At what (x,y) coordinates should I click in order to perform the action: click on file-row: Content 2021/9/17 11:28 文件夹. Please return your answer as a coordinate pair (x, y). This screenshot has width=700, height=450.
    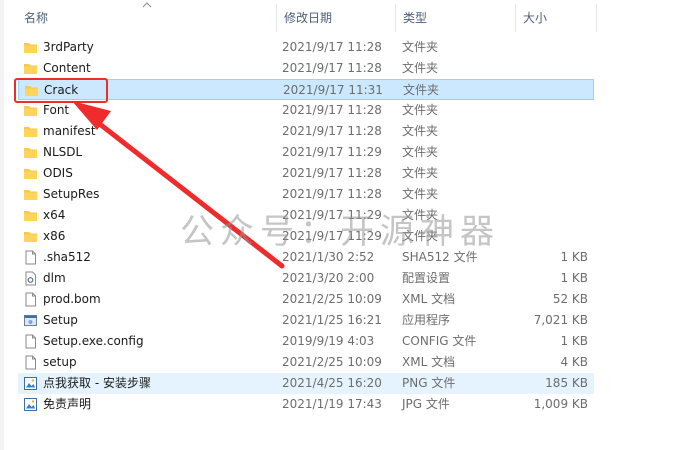
    Looking at the image, I should click on (306, 68).